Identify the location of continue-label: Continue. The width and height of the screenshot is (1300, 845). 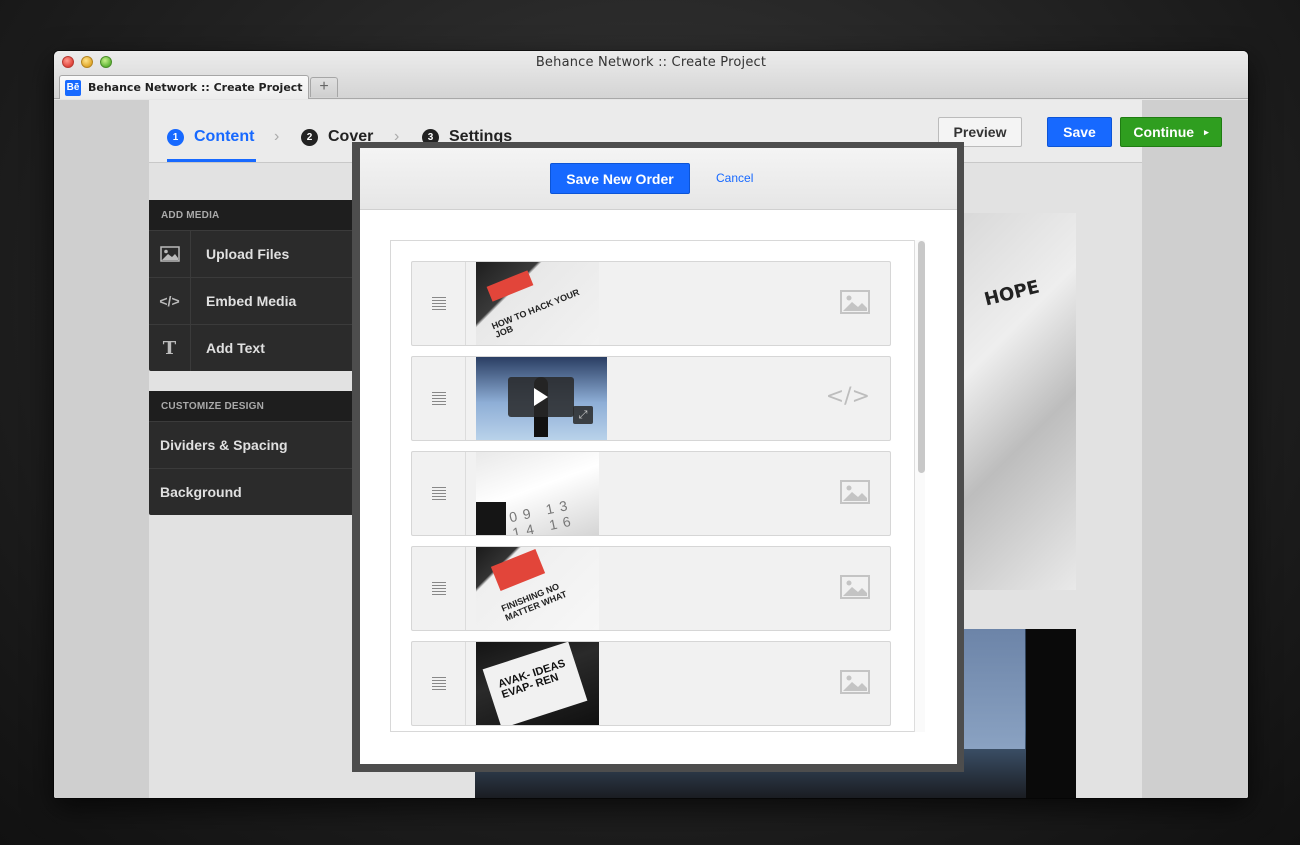
(1164, 132).